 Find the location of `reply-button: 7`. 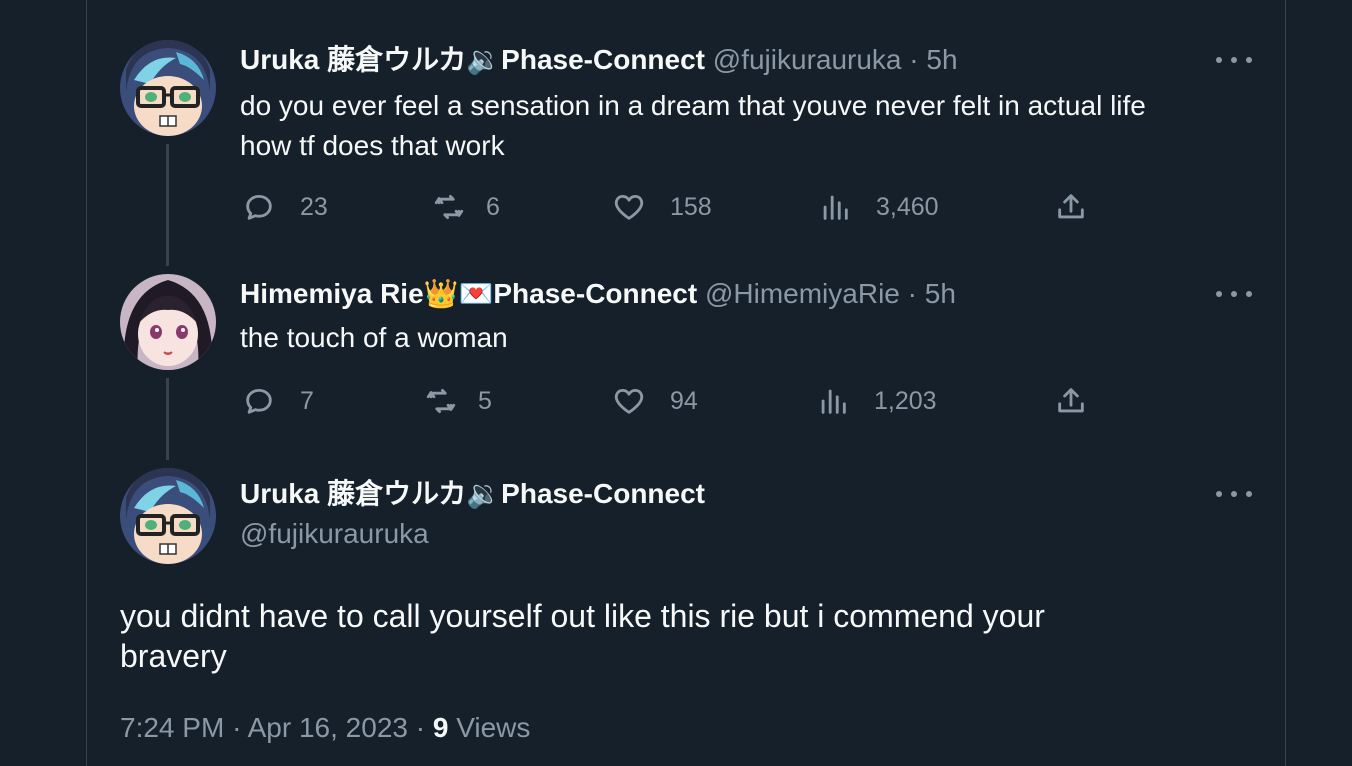

reply-button: 7 is located at coordinates (278, 401).